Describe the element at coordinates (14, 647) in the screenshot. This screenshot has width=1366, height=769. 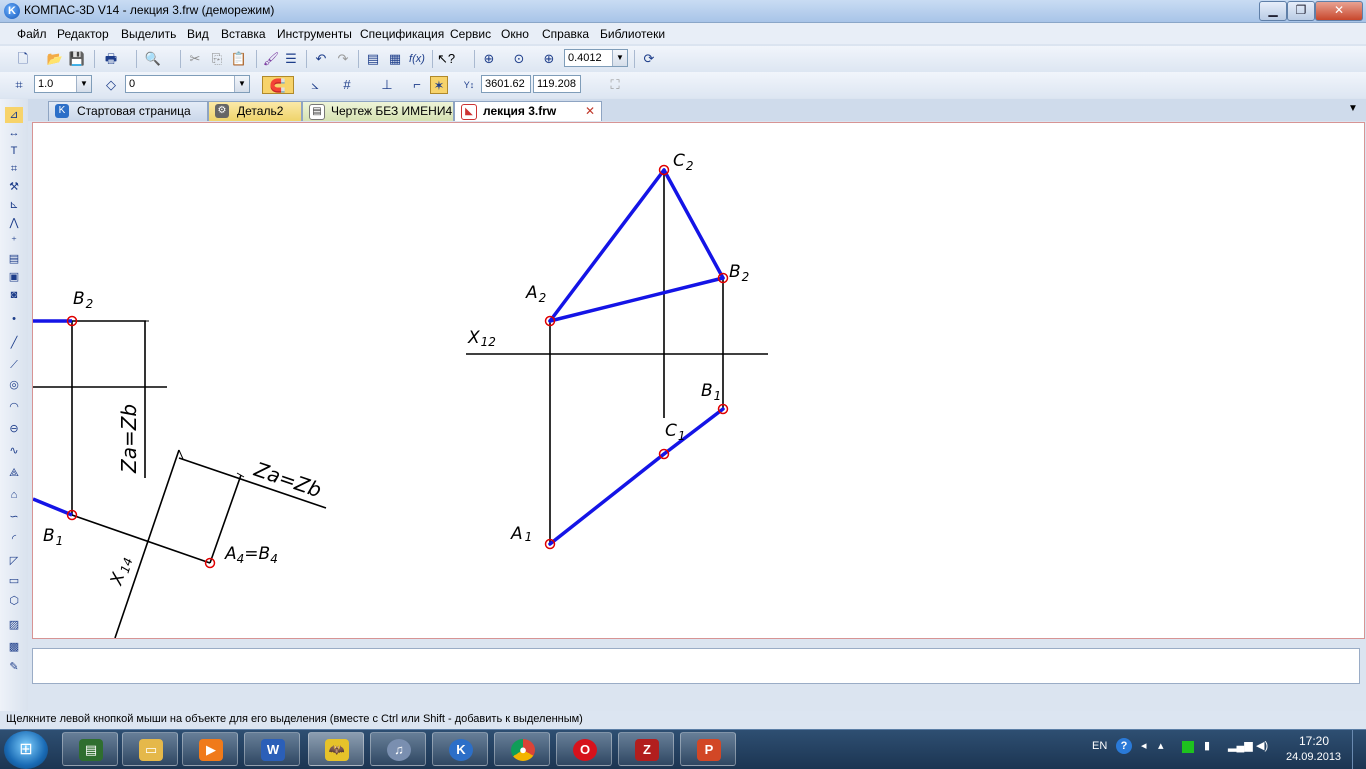
I see `fill-icon: ▩` at that location.